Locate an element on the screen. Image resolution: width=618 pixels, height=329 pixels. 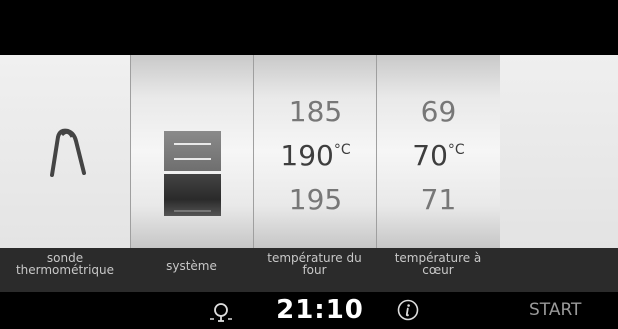
oven-temperature-selector: 185 190°C 195 is located at coordinates (315, 151).